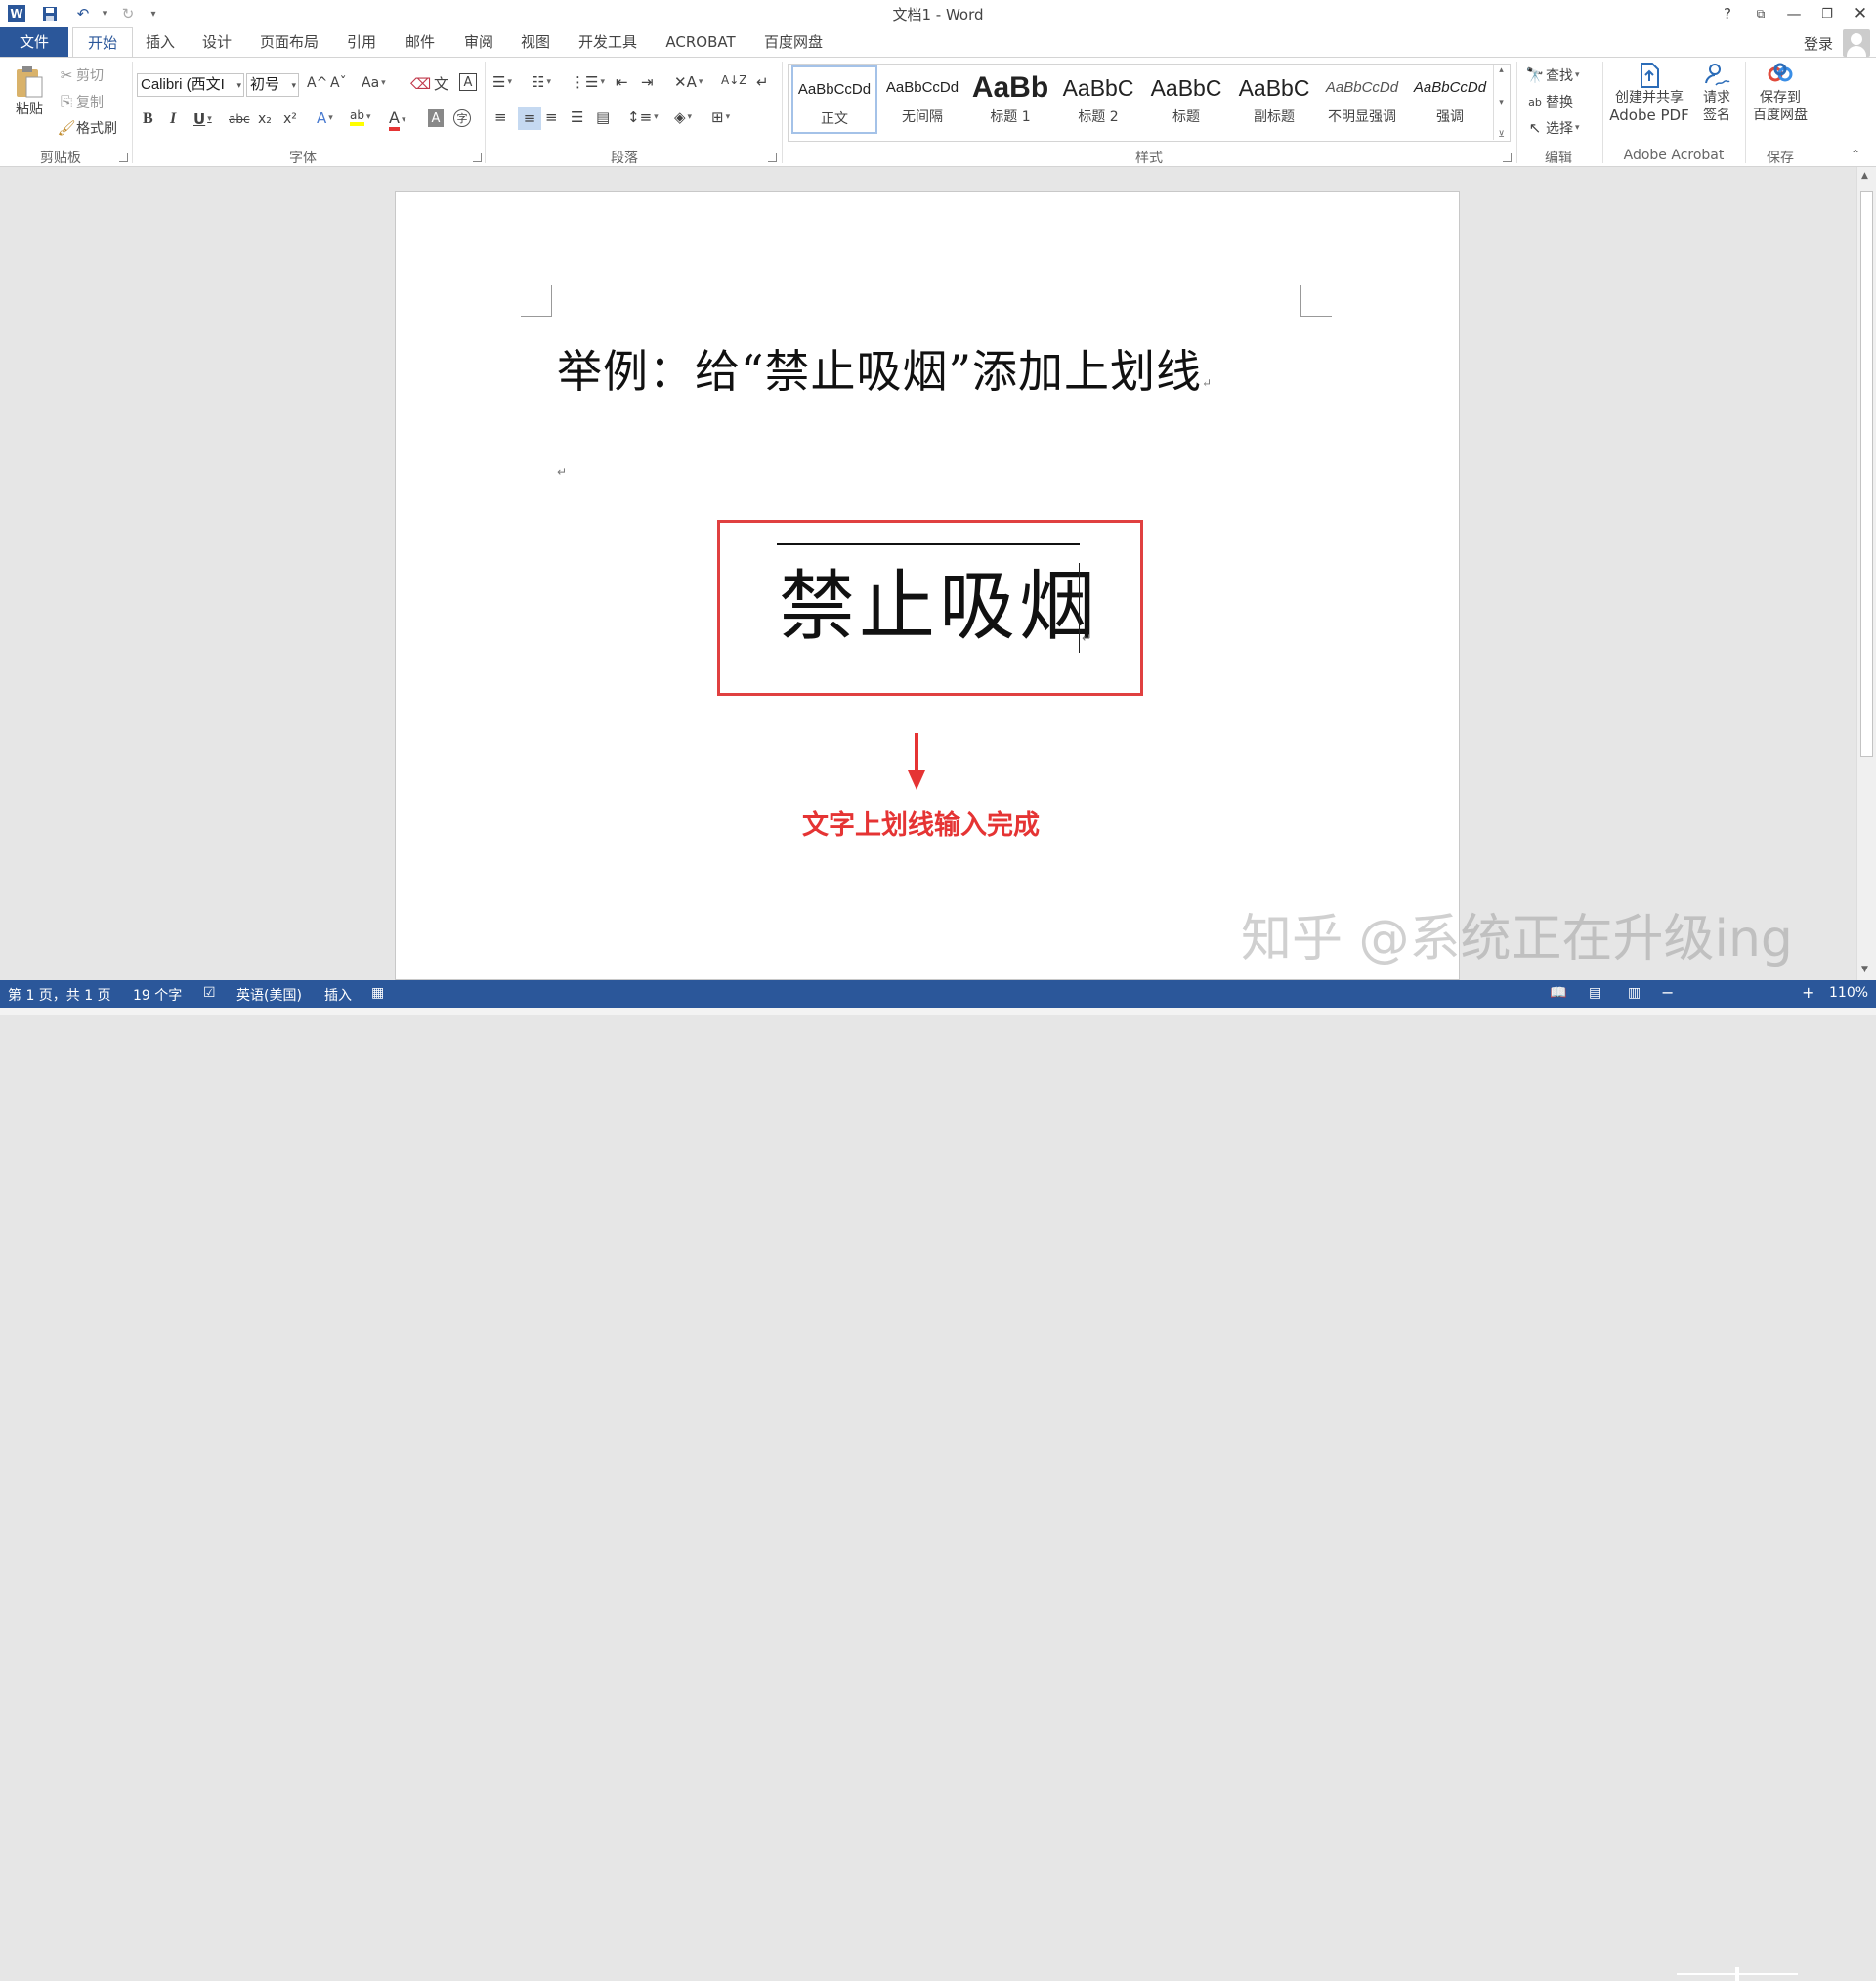  Describe the element at coordinates (123, 157) in the screenshot. I see `clipboard-launcher` at that location.